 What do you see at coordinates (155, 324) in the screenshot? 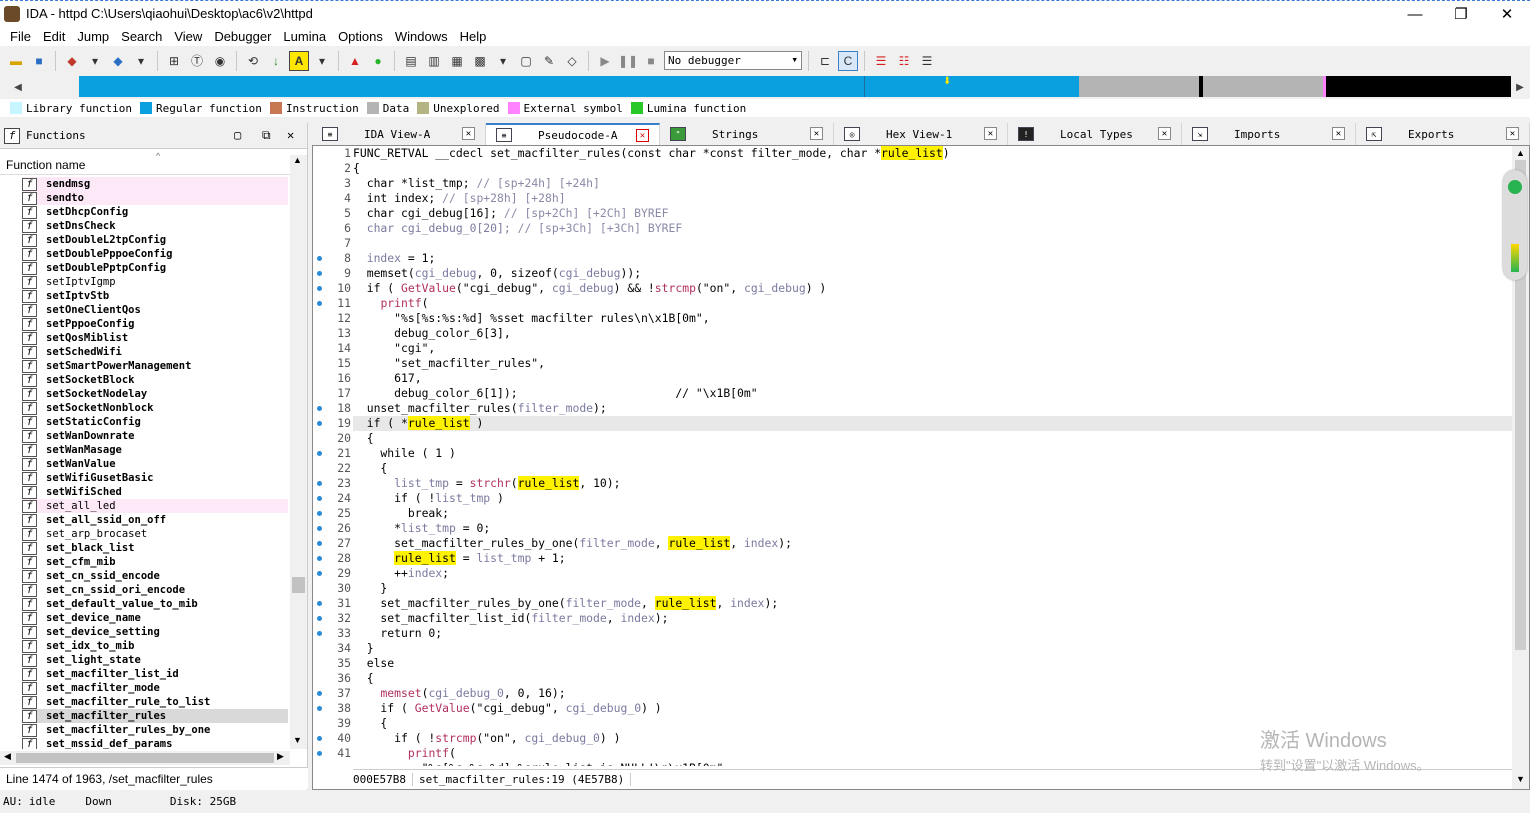
I see `function-list-item: f setPppoeConfig` at bounding box center [155, 324].